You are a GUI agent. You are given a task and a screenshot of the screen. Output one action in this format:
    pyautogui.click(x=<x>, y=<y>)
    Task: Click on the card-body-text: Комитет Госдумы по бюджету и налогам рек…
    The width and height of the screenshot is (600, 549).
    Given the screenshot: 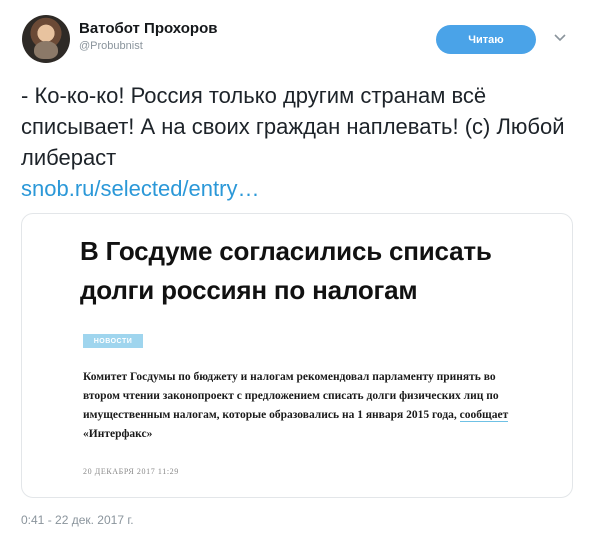 What is the action you would take?
    pyautogui.click(x=291, y=396)
    